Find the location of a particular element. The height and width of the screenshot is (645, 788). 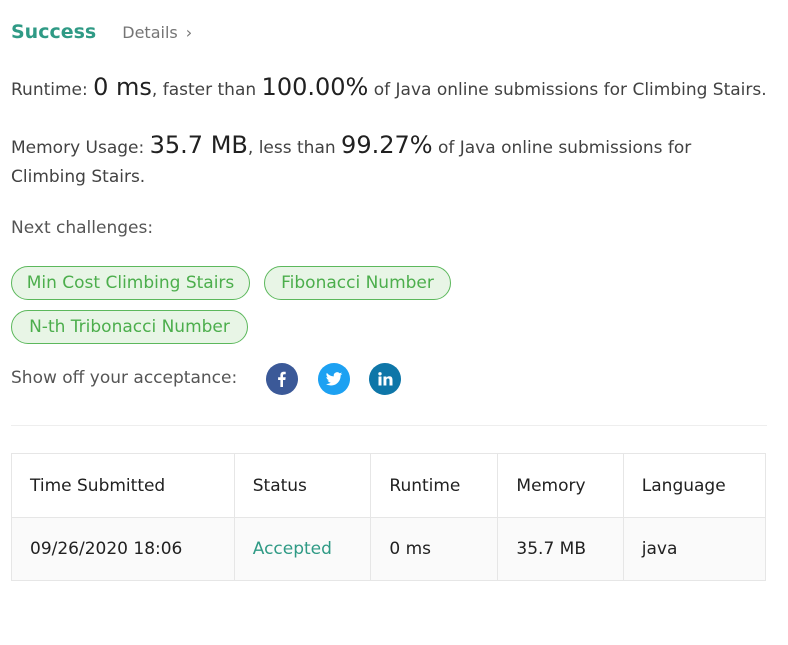

next-challenges-label: Next challenges: is located at coordinates (82, 228).